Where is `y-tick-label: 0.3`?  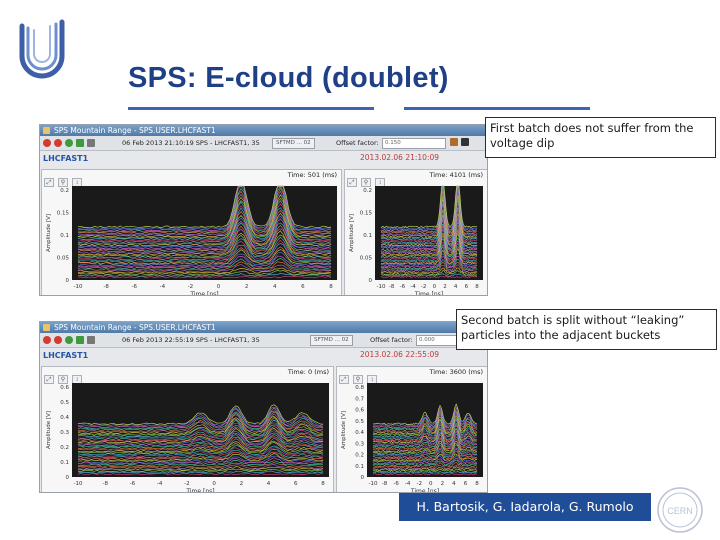 y-tick-label: 0.3 is located at coordinates (64, 433).